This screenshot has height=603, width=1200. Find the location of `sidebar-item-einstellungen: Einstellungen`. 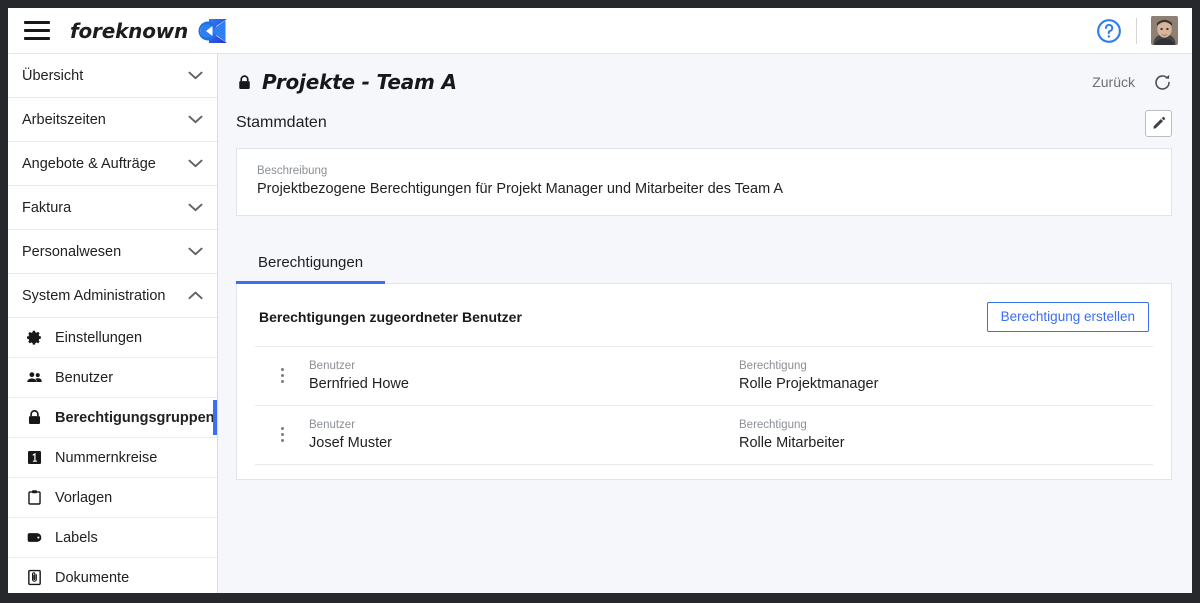

sidebar-item-einstellungen: Einstellungen is located at coordinates (112, 338).